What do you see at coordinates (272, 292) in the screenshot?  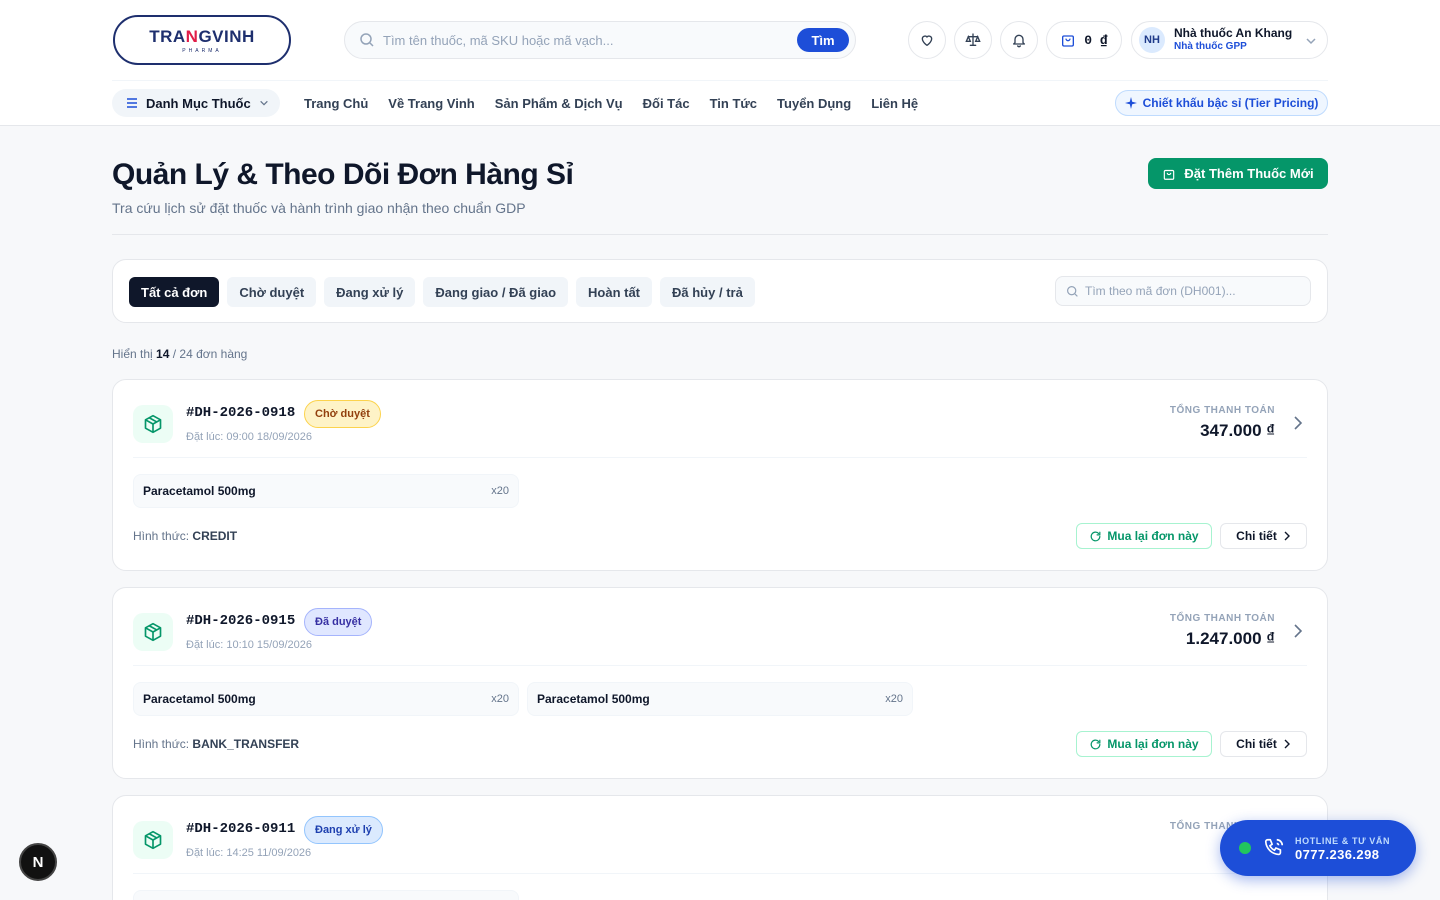 I see `tab-pending: Chờ duyệt` at bounding box center [272, 292].